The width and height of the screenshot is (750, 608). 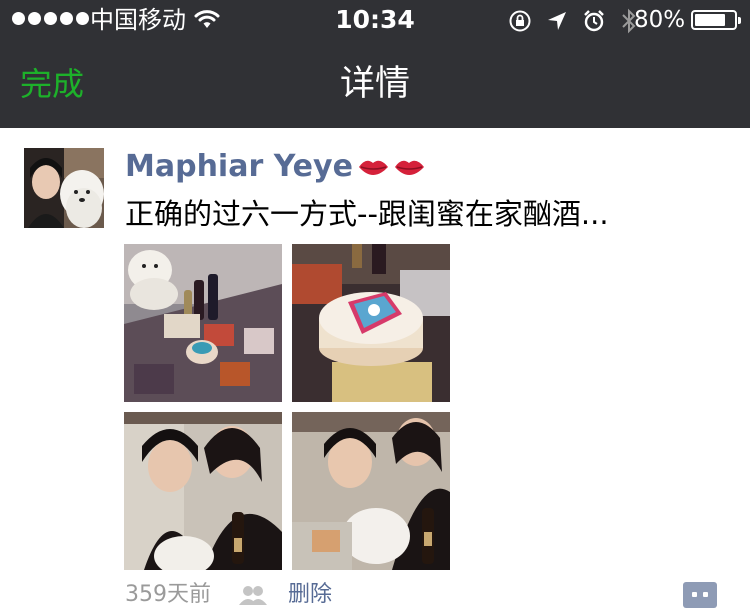 I want to click on post-time: 359天前, so click(x=168, y=594).